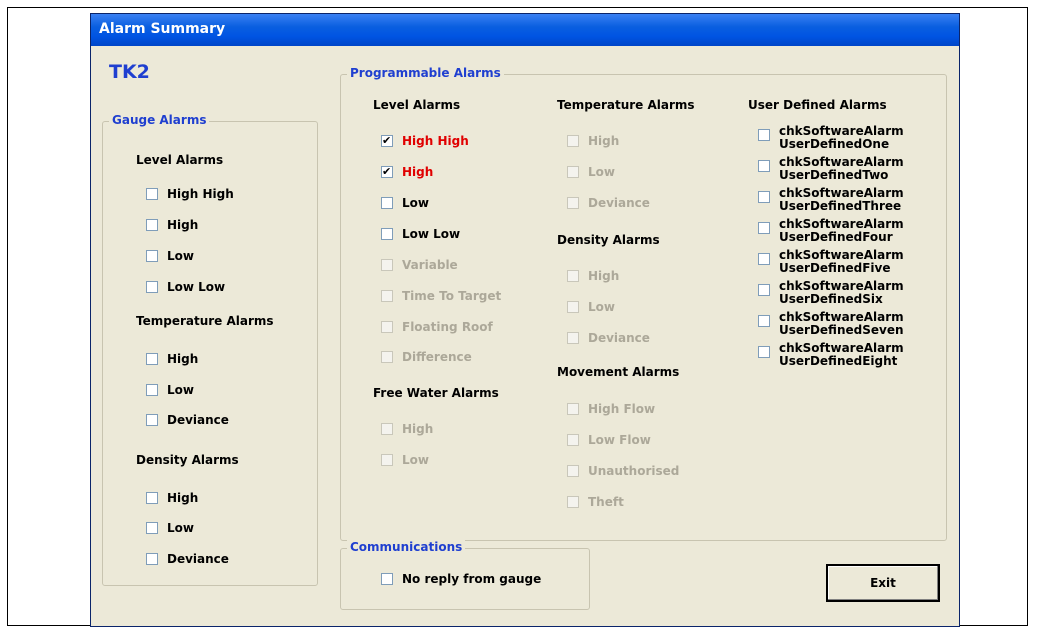 This screenshot has height=635, width=1037. Describe the element at coordinates (170, 528) in the screenshot. I see `gauge-density-low-checkbox: Low` at that location.